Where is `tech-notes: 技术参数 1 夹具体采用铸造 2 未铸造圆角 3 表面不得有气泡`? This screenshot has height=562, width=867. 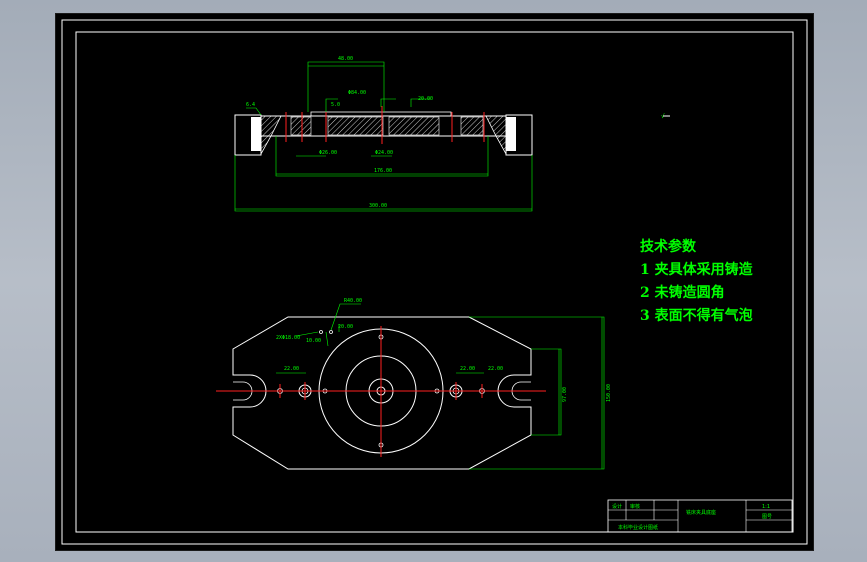
tech-notes: 技术参数 1 夹具体采用铸造 2 未铸造圆角 3 表面不得有气泡 is located at coordinates (696, 281).